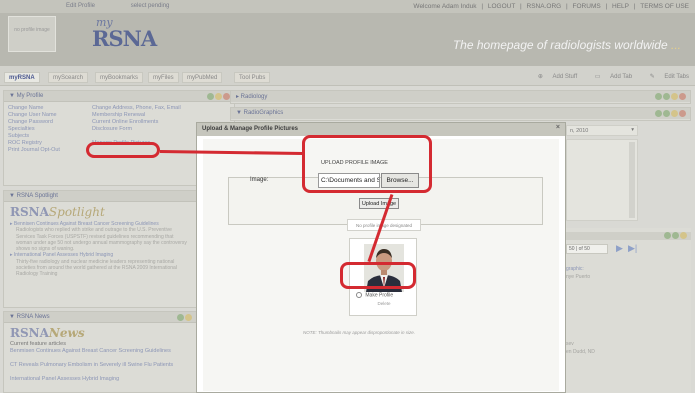  Describe the element at coordinates (384, 268) in the screenshot. I see `profile-photo` at that location.